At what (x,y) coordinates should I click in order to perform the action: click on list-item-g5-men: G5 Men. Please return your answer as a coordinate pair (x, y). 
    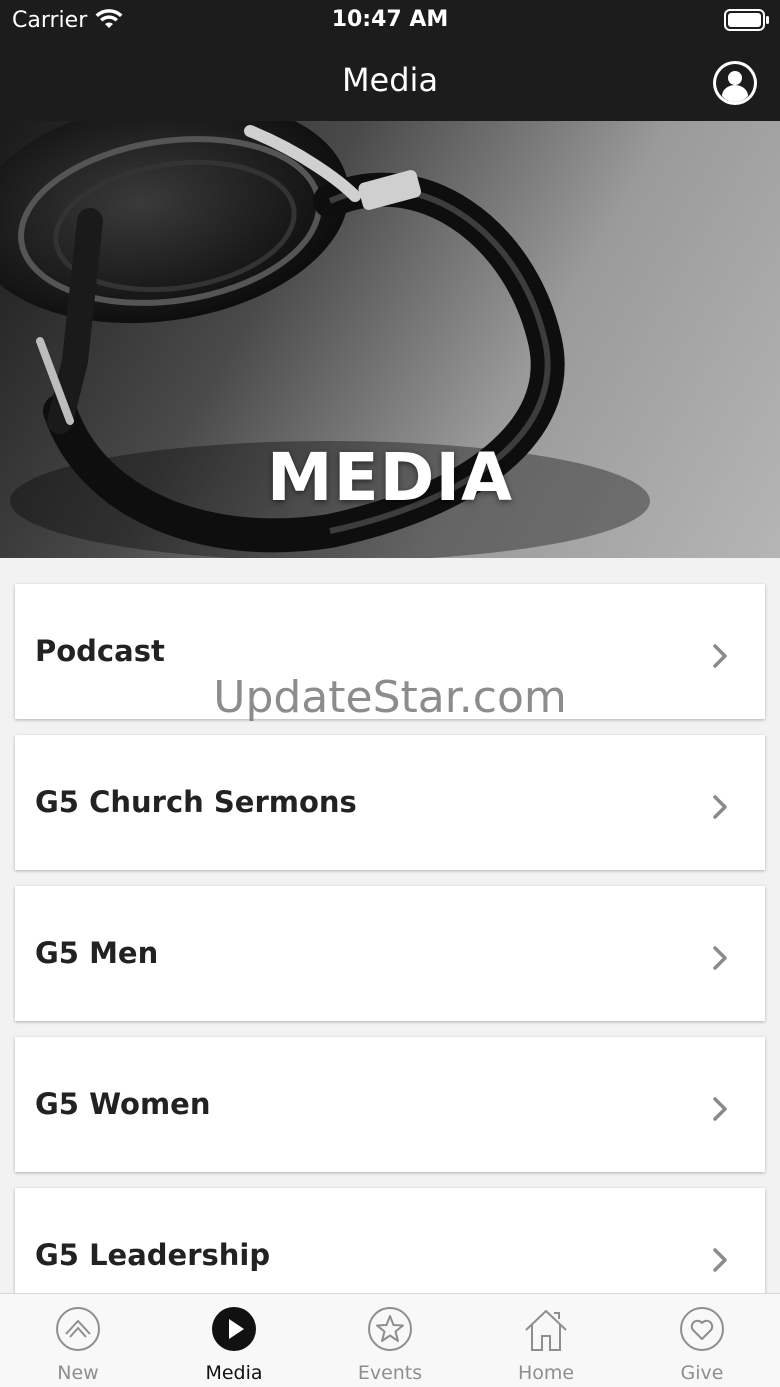
    Looking at the image, I should click on (390, 953).